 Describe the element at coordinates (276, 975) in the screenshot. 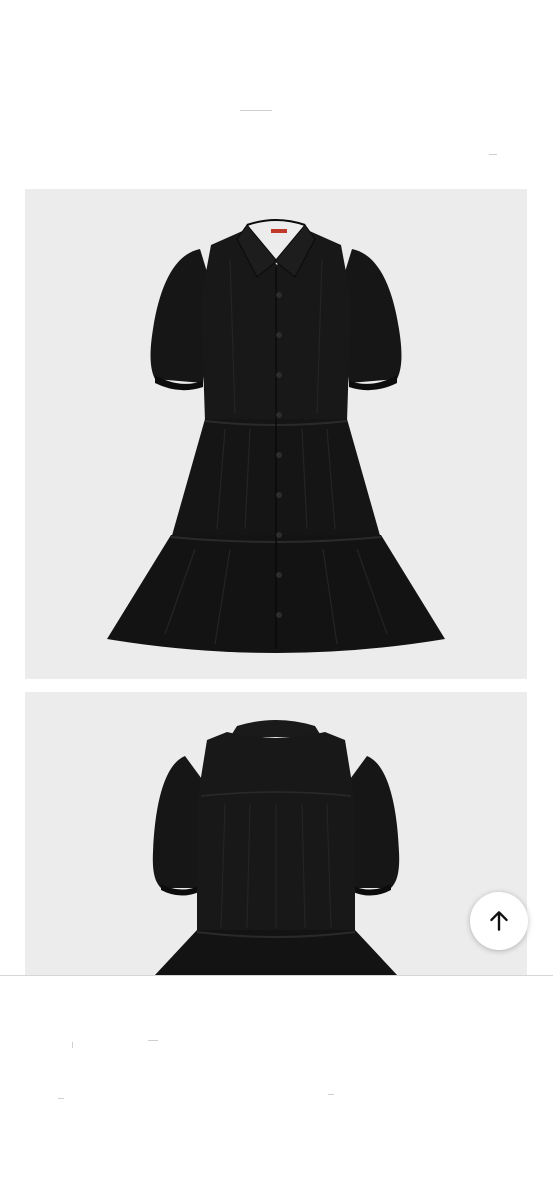

I see `section-divider` at that location.